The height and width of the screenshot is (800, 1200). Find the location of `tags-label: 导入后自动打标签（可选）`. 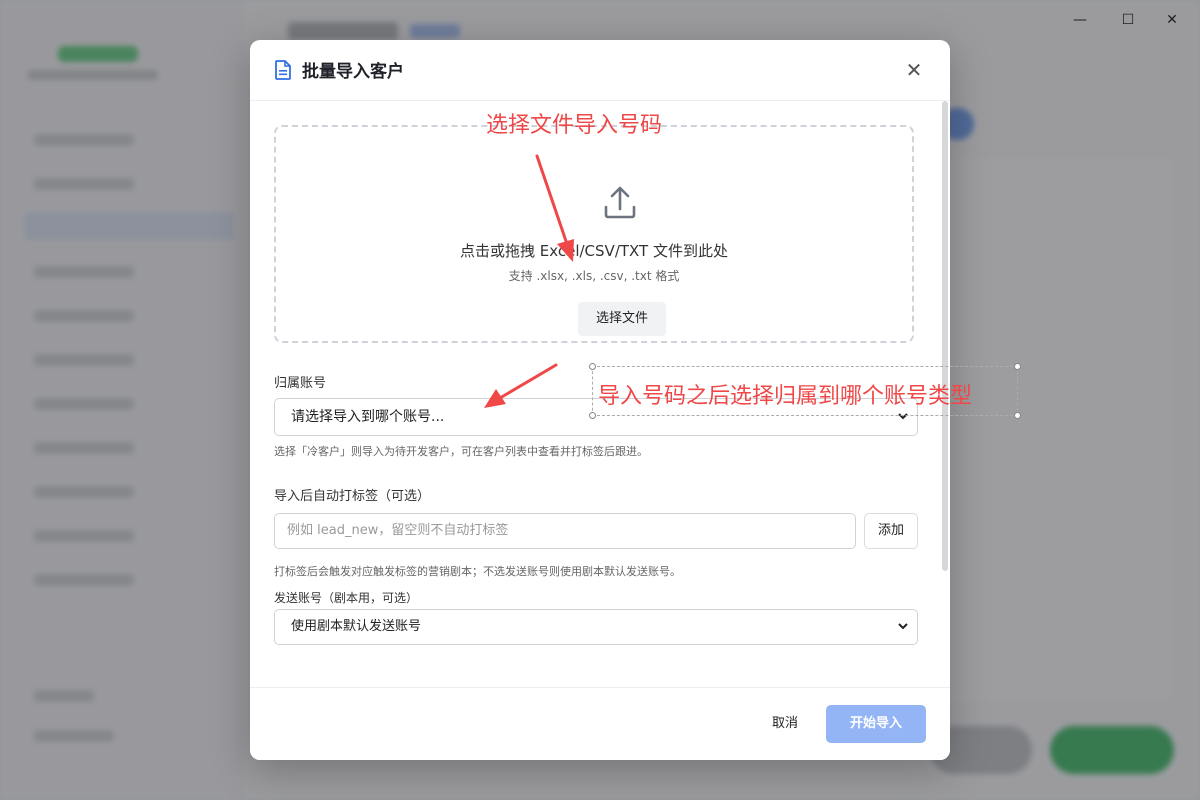

tags-label: 导入后自动打标签（可选） is located at coordinates (352, 496).